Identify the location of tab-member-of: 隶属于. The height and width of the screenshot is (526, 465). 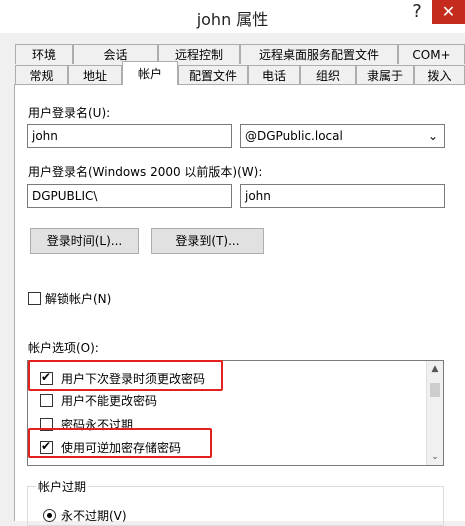
(385, 75).